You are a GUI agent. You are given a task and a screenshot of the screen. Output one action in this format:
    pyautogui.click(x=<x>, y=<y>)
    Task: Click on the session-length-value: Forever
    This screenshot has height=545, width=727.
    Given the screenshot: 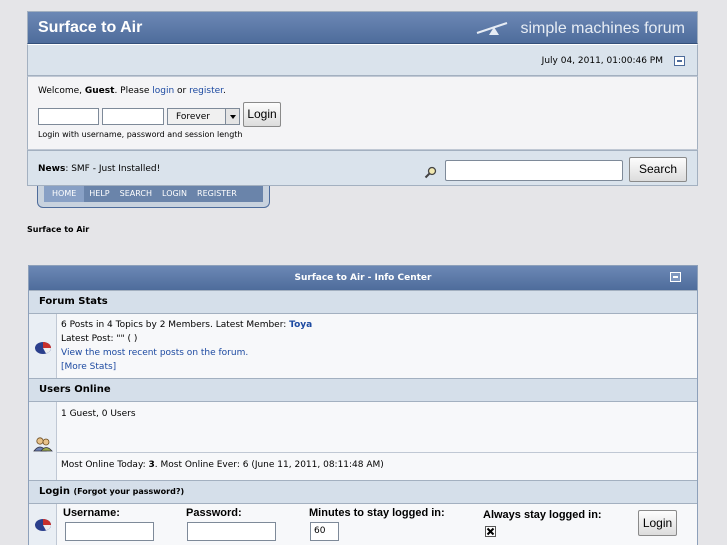 What is the action you would take?
    pyautogui.click(x=193, y=117)
    